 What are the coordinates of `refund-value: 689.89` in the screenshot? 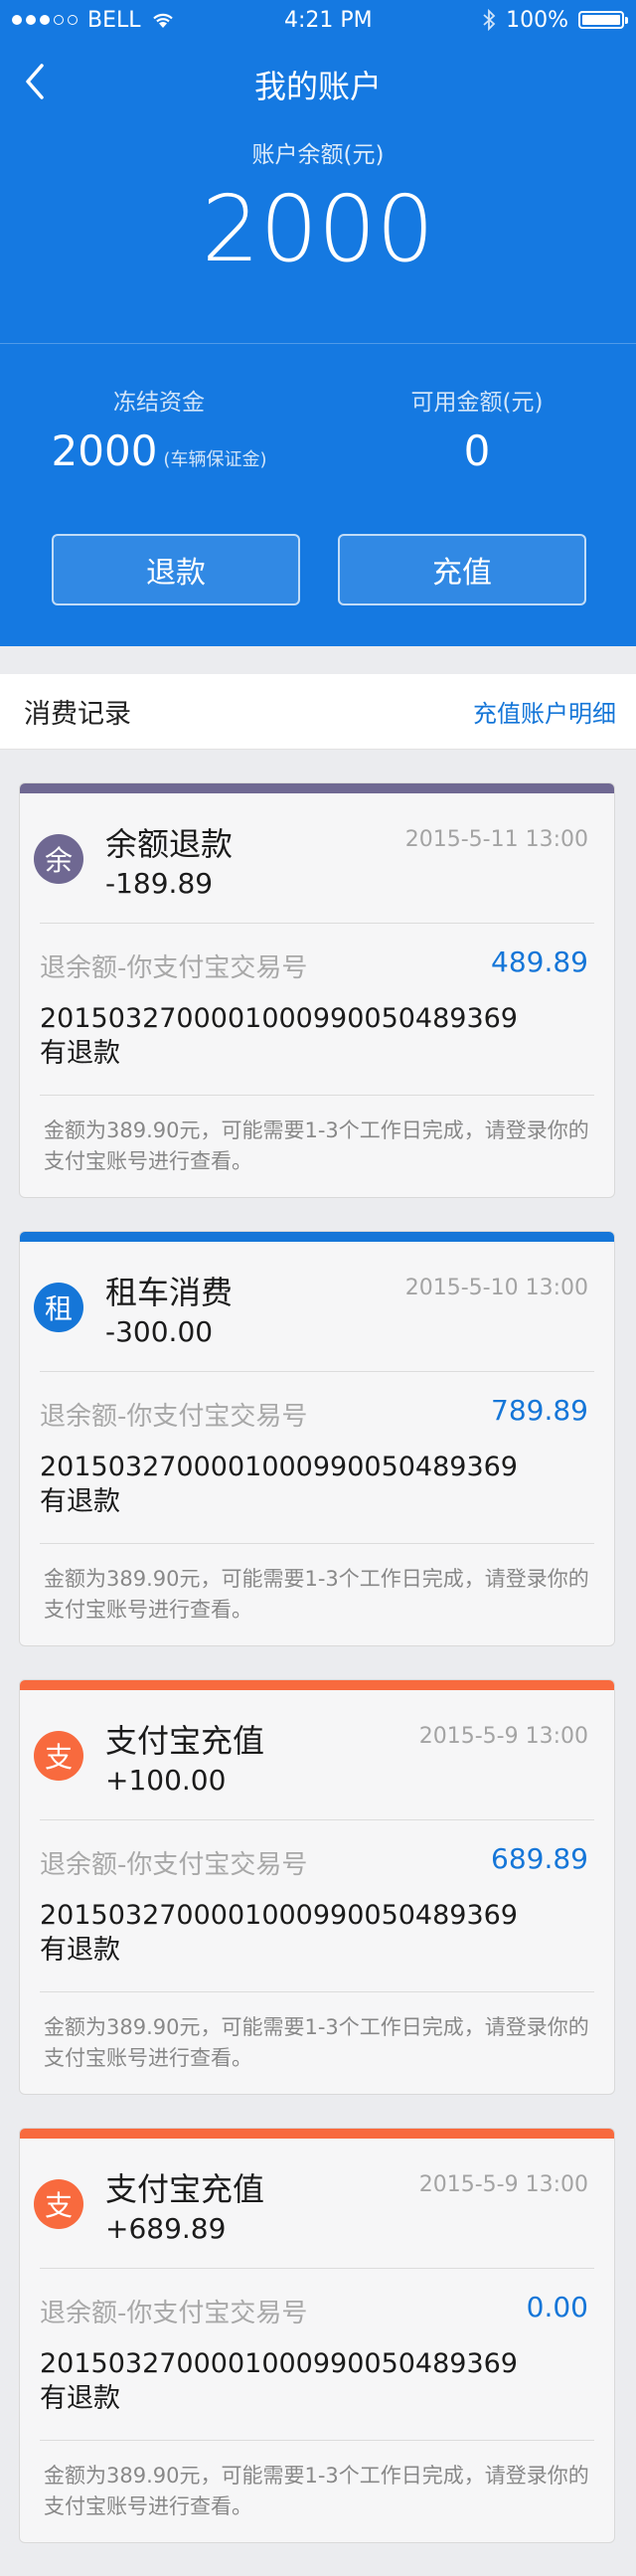 It's located at (539, 1858).